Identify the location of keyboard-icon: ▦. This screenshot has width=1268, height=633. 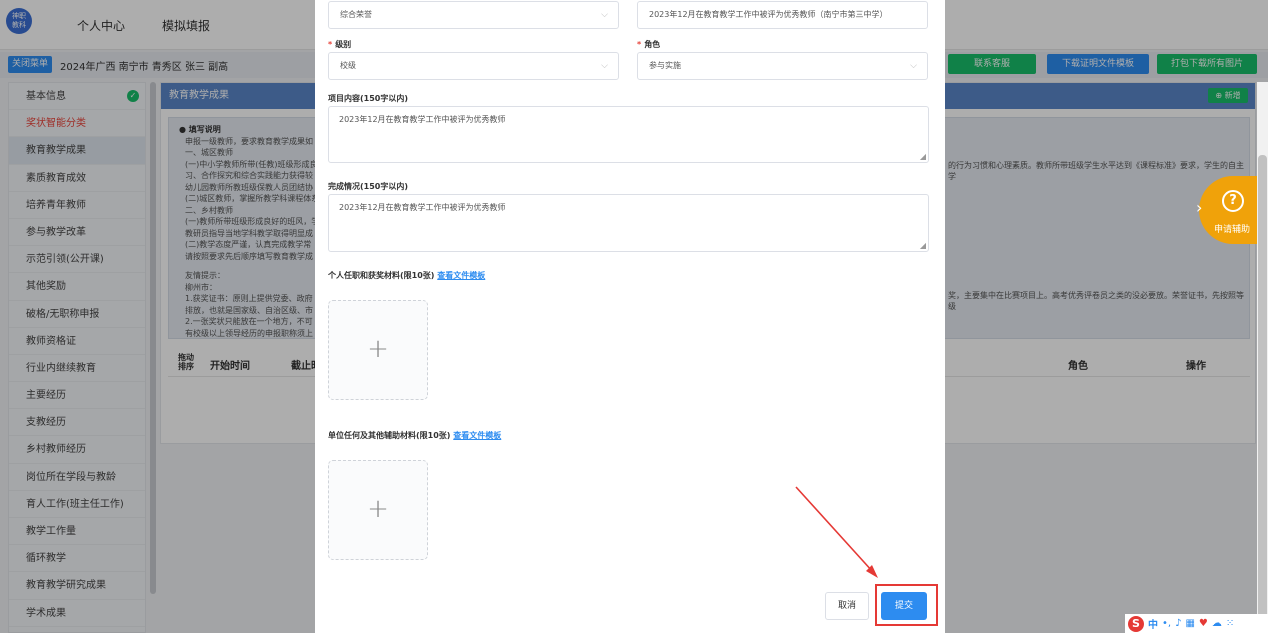
(1189, 623).